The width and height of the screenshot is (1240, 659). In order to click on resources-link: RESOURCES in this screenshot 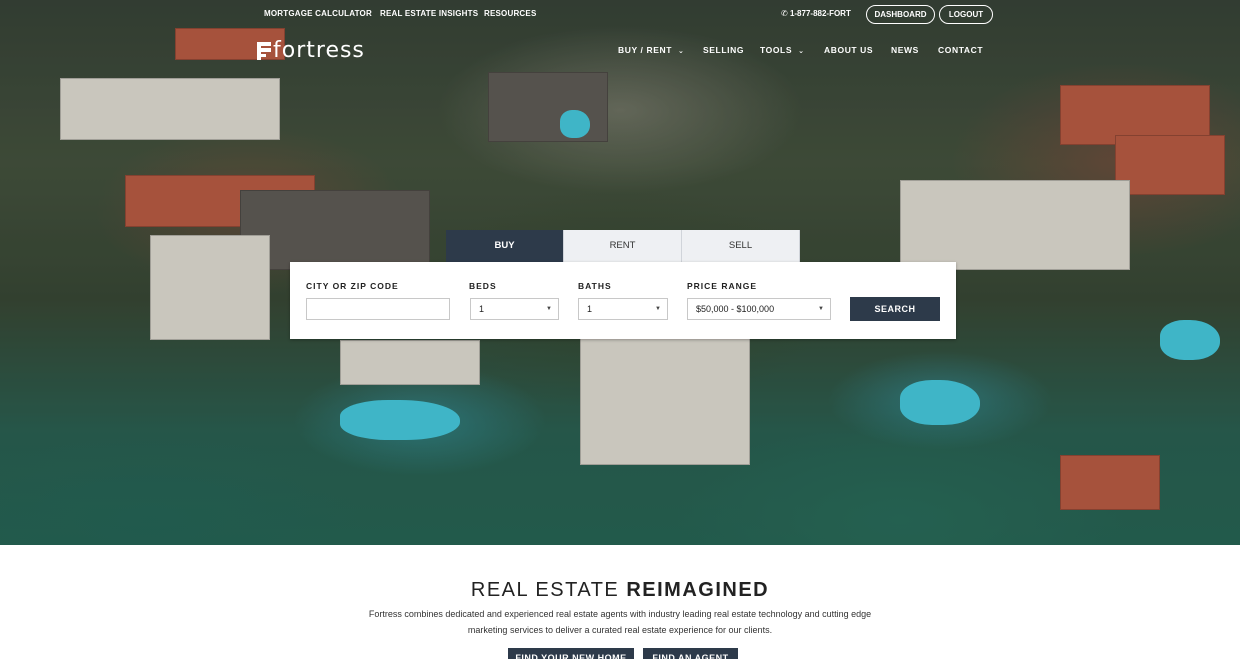, I will do `click(510, 13)`.